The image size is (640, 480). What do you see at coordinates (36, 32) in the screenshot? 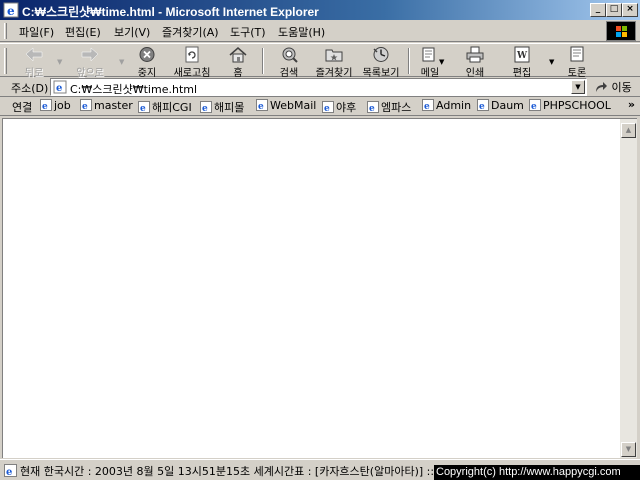
I see `menu-file: 파일(F)` at bounding box center [36, 32].